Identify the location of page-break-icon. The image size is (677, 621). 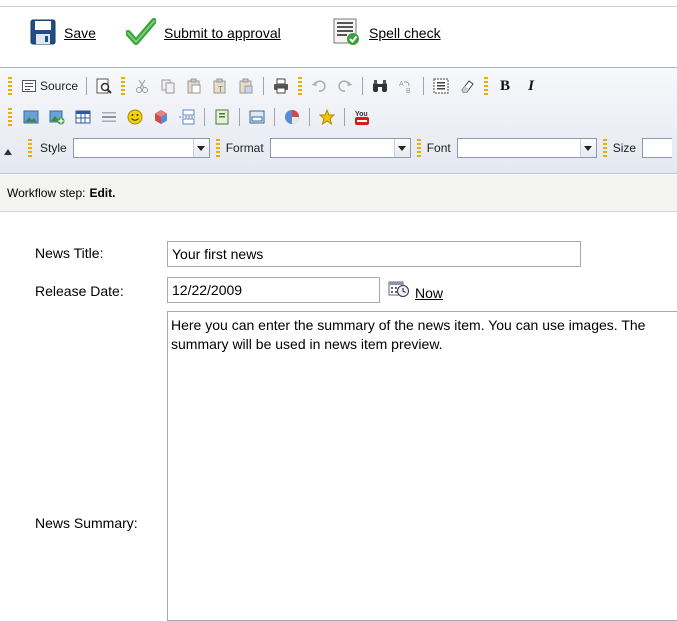
(187, 117).